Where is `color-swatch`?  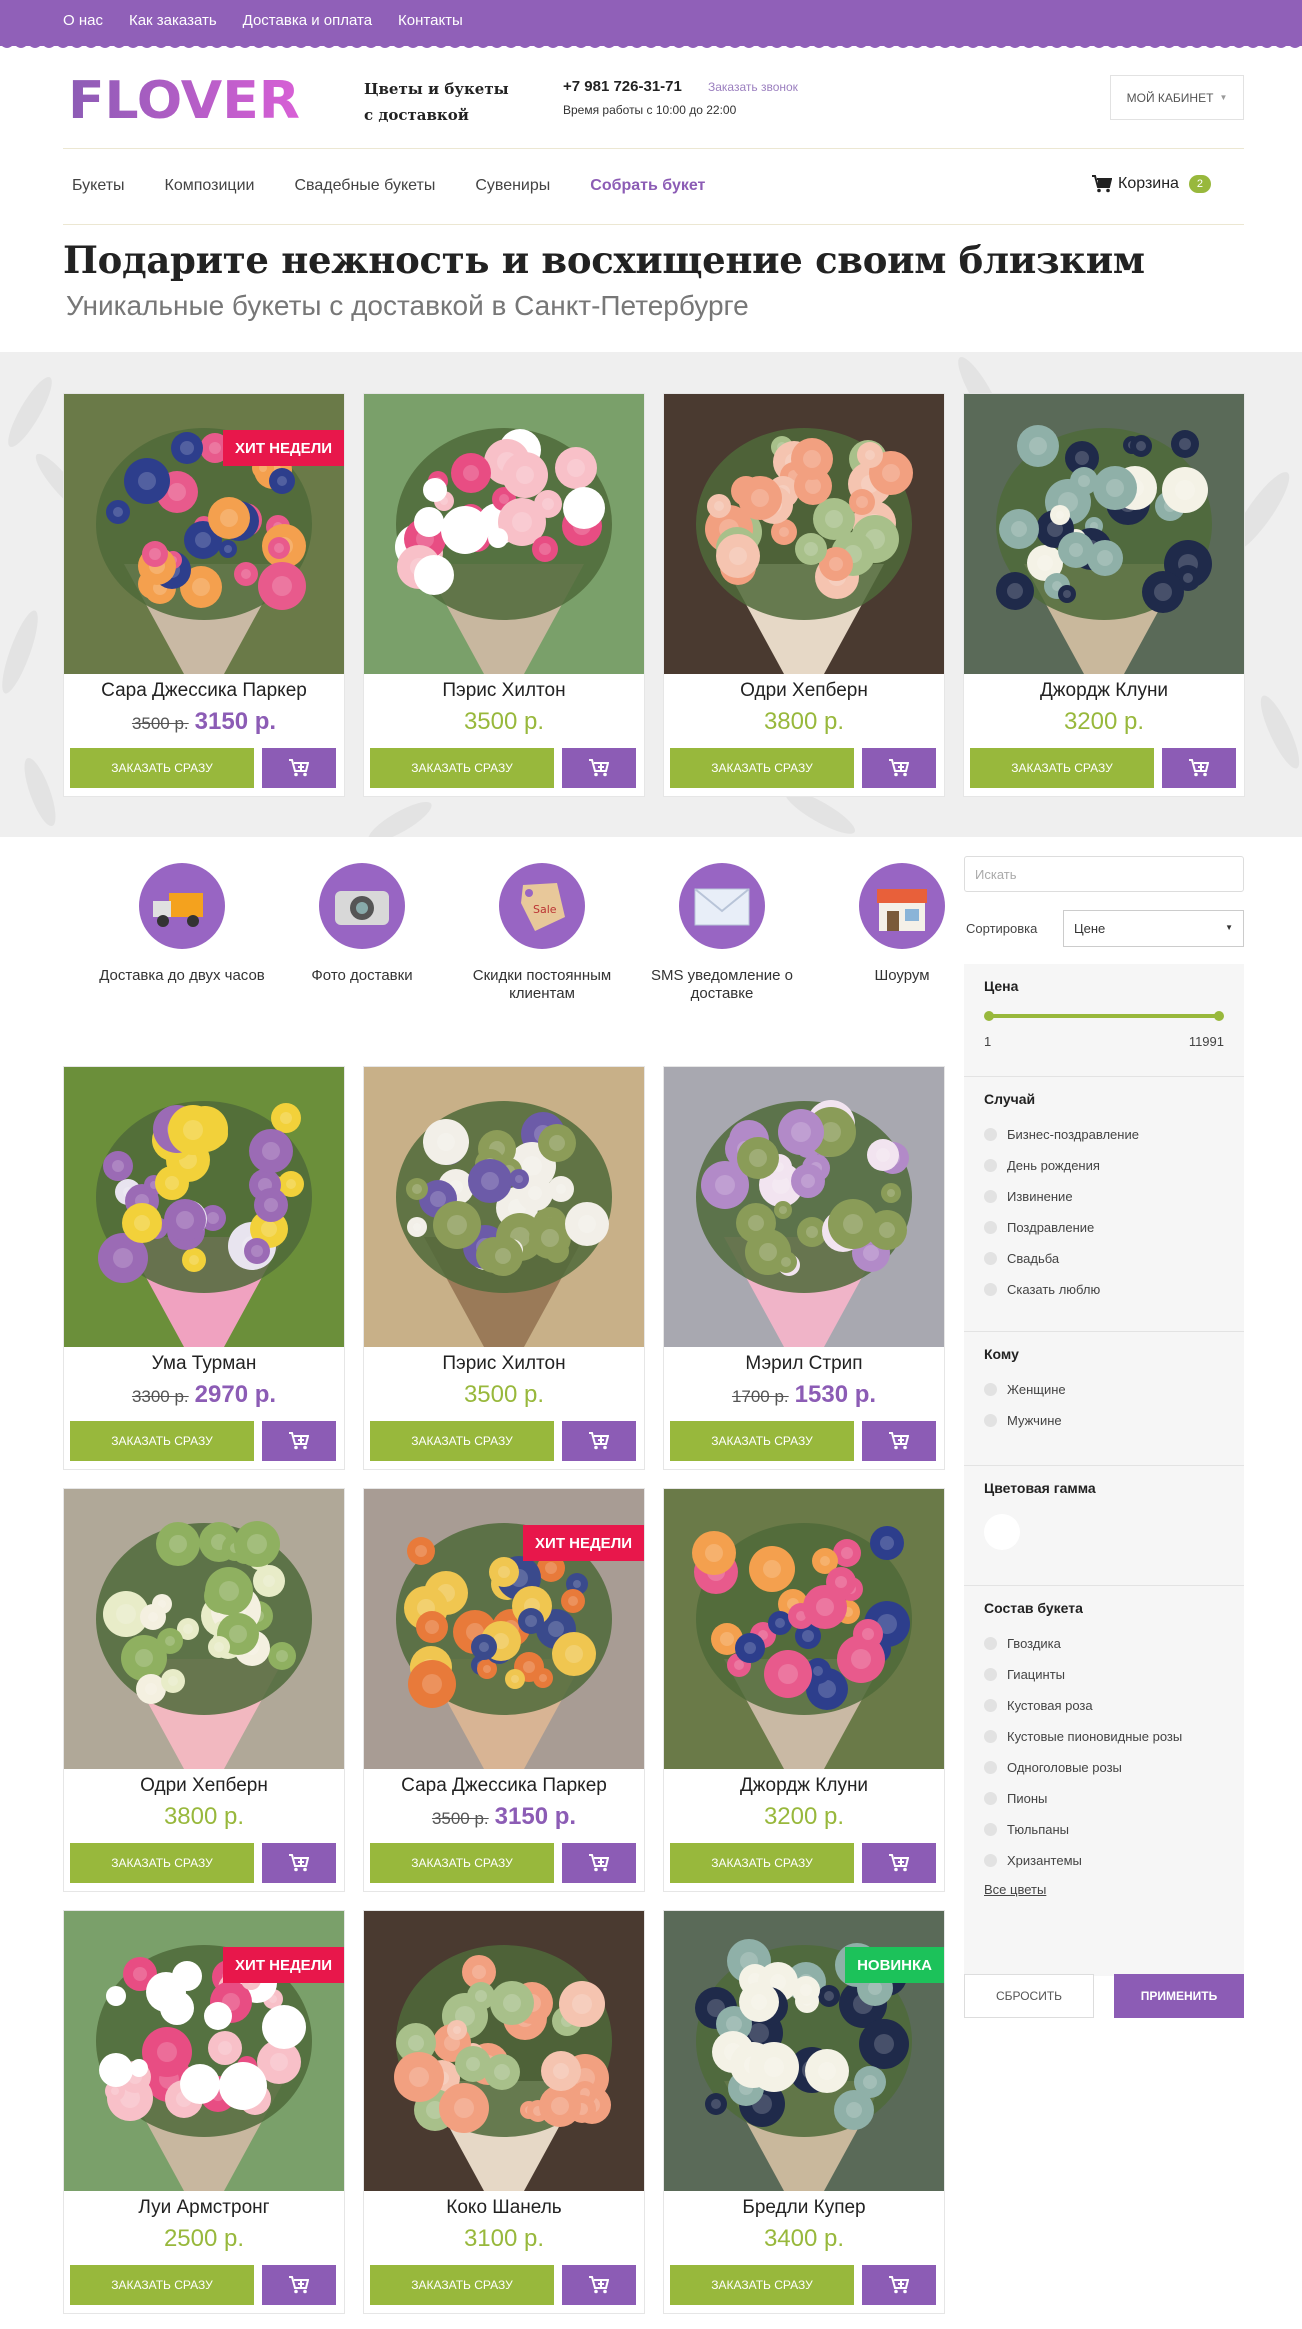 color-swatch is located at coordinates (1002, 1532).